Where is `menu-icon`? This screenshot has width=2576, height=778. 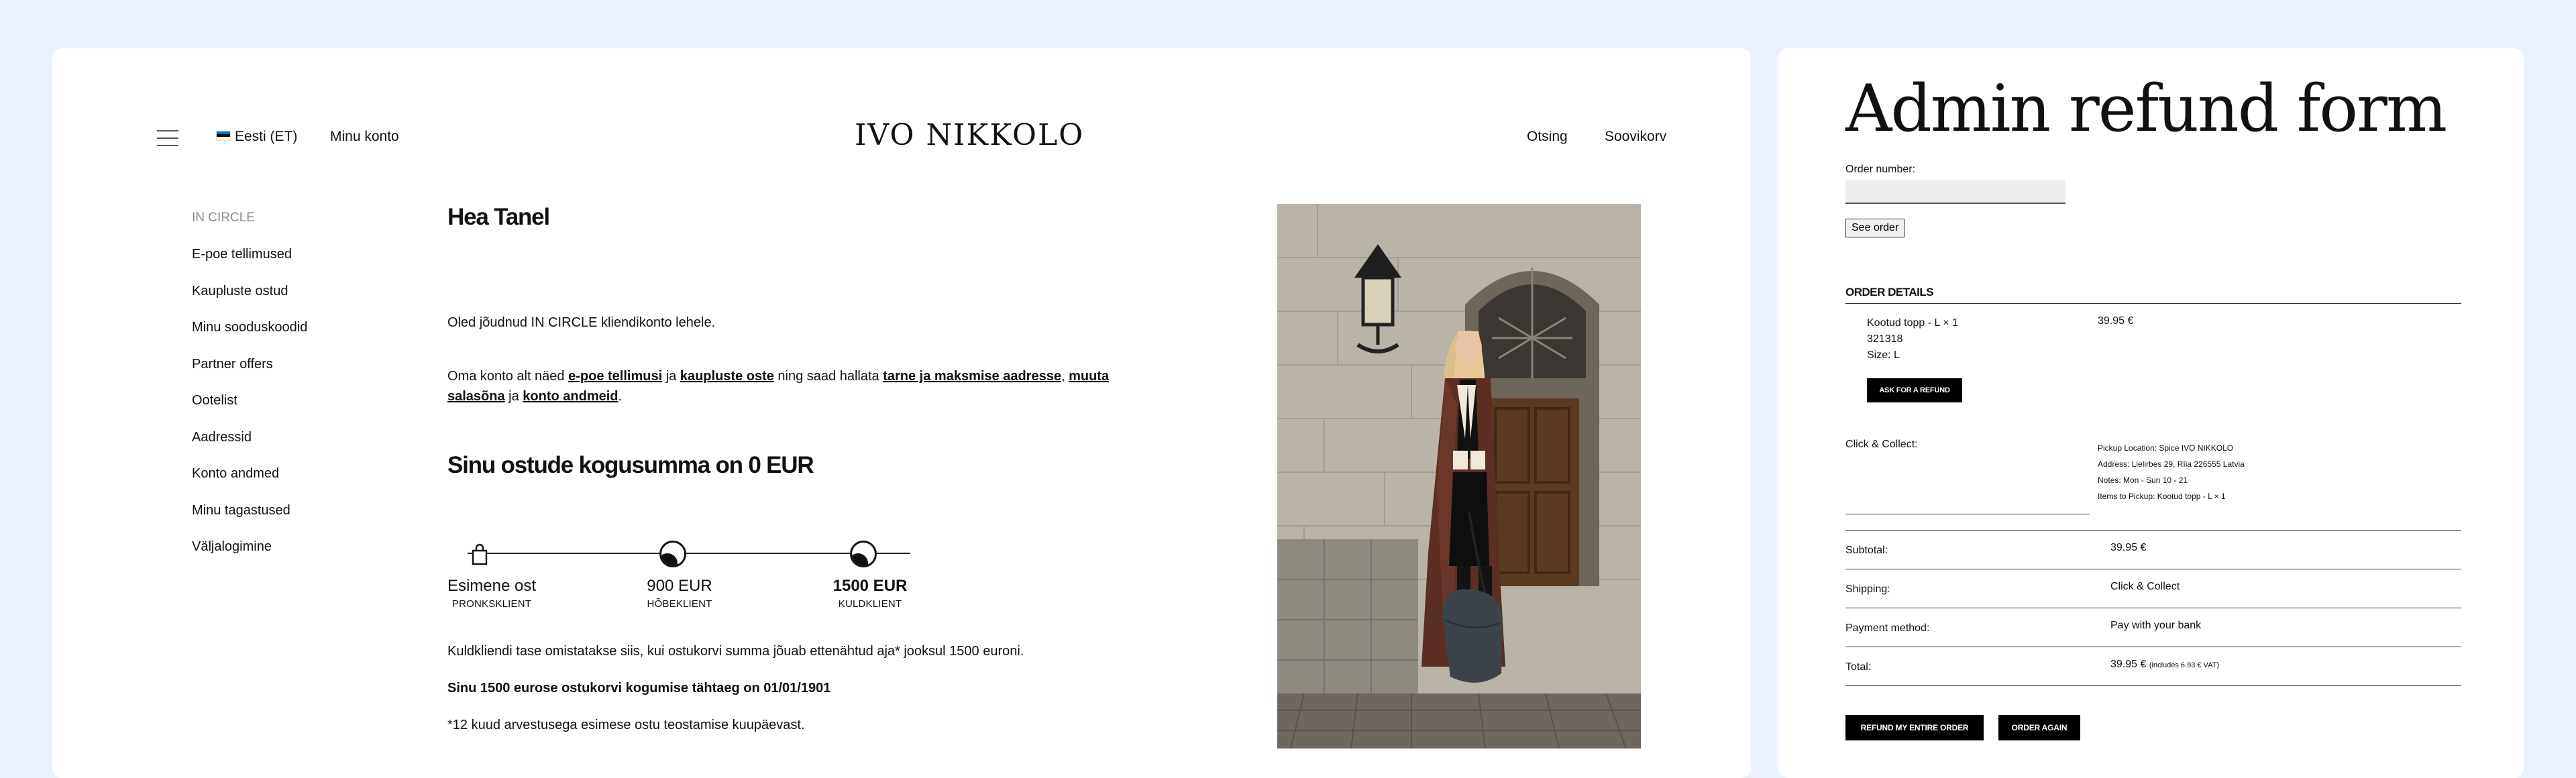
menu-icon is located at coordinates (167, 138).